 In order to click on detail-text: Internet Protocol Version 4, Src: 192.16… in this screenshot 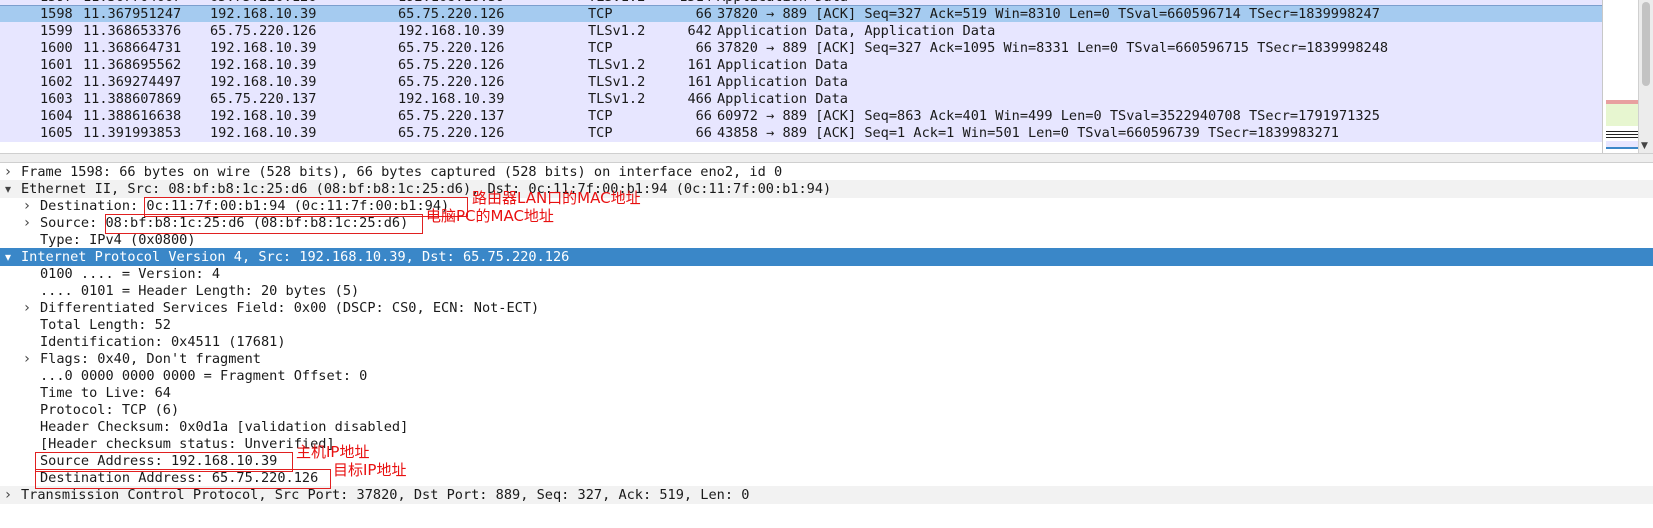, I will do `click(295, 257)`.